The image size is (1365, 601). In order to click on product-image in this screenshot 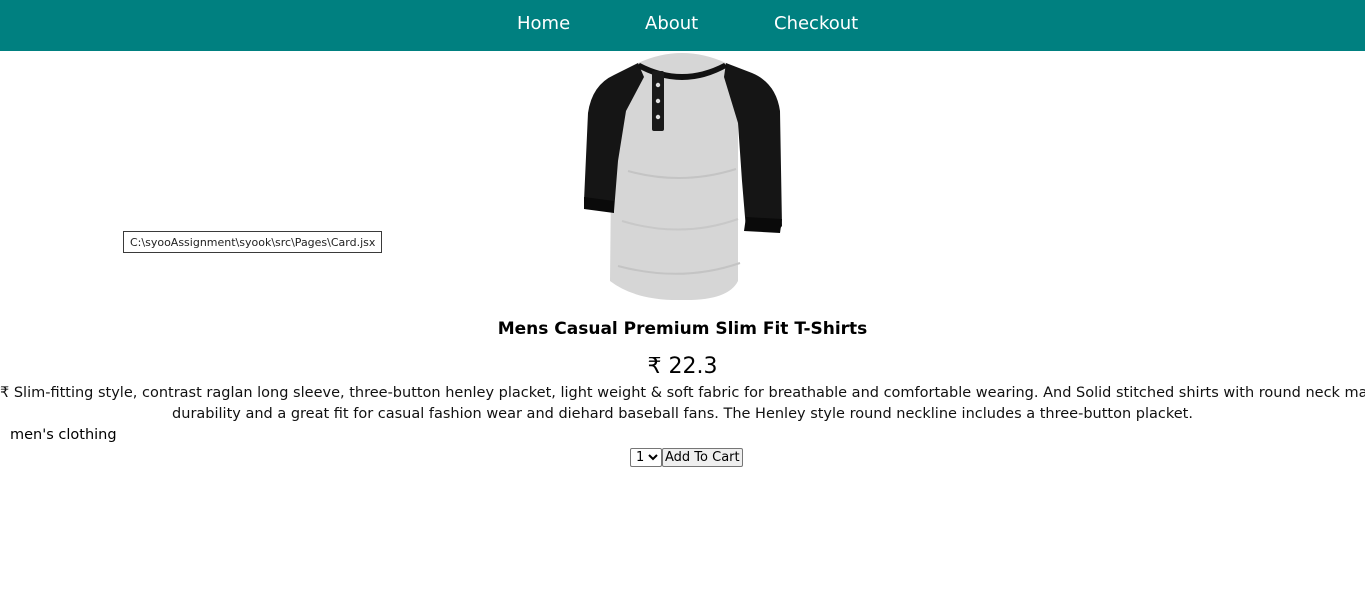, I will do `click(683, 176)`.